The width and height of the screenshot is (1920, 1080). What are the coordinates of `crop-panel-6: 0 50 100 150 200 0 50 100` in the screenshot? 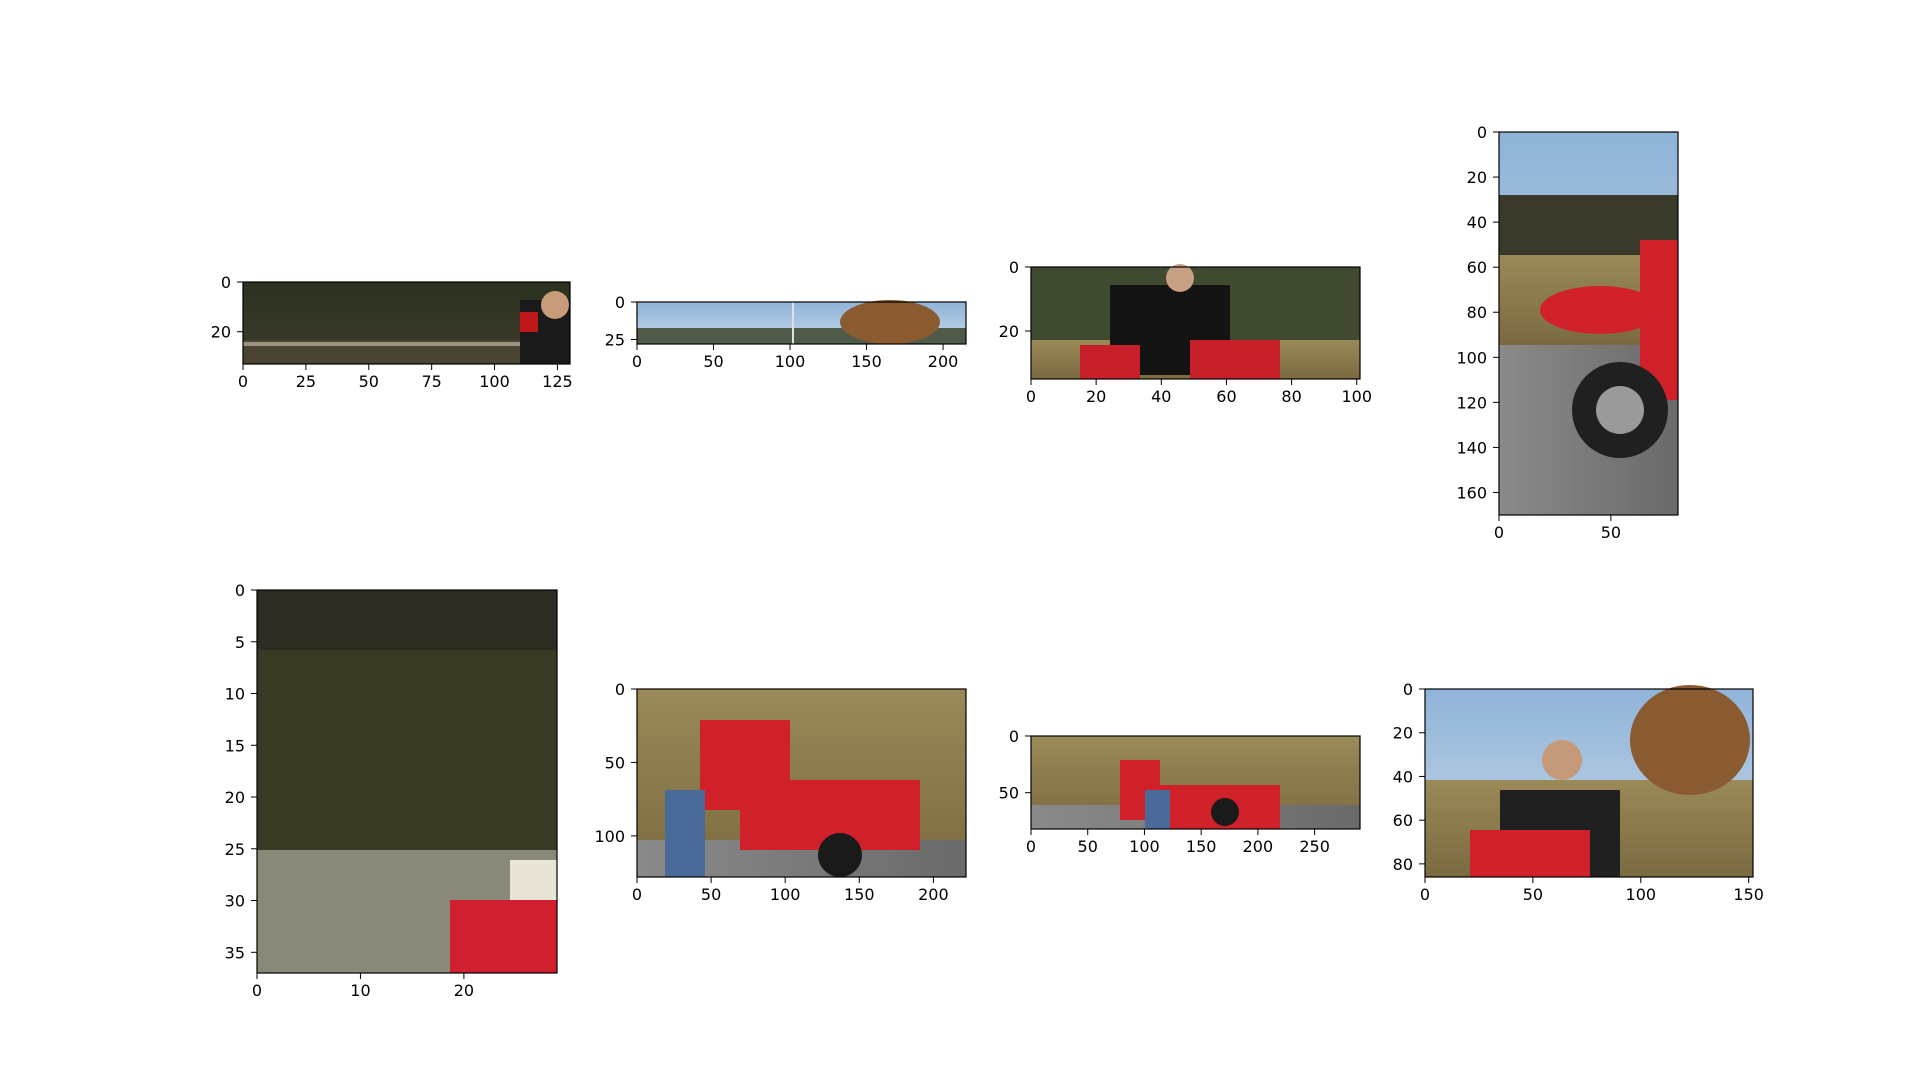 It's located at (780, 792).